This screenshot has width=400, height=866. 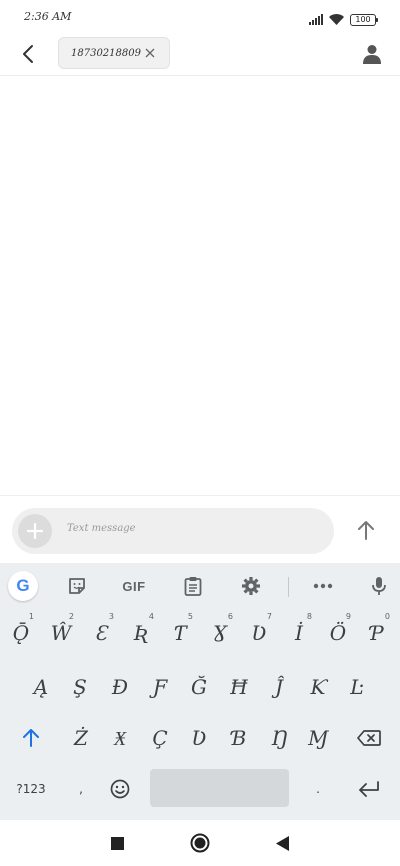 What do you see at coordinates (336, 19) in the screenshot?
I see `wifi-icon` at bounding box center [336, 19].